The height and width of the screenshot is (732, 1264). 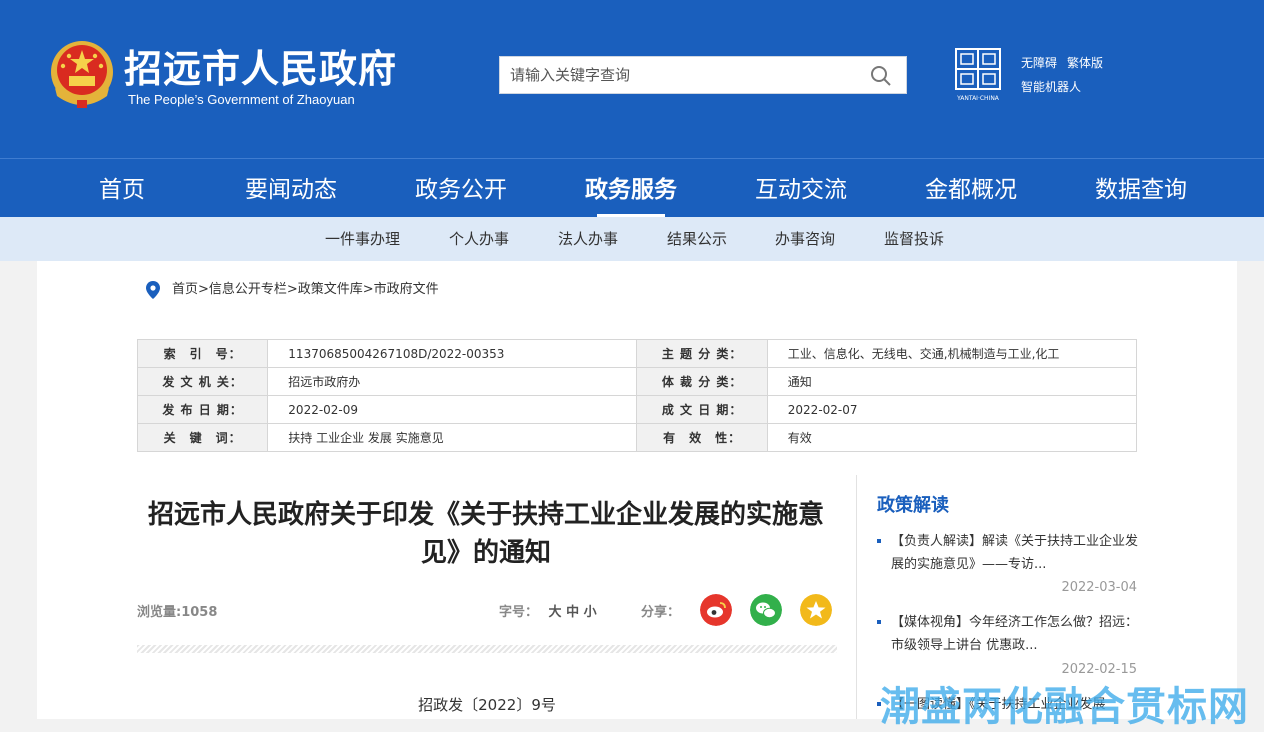 I want to click on weibo-share-icon, so click(x=716, y=610).